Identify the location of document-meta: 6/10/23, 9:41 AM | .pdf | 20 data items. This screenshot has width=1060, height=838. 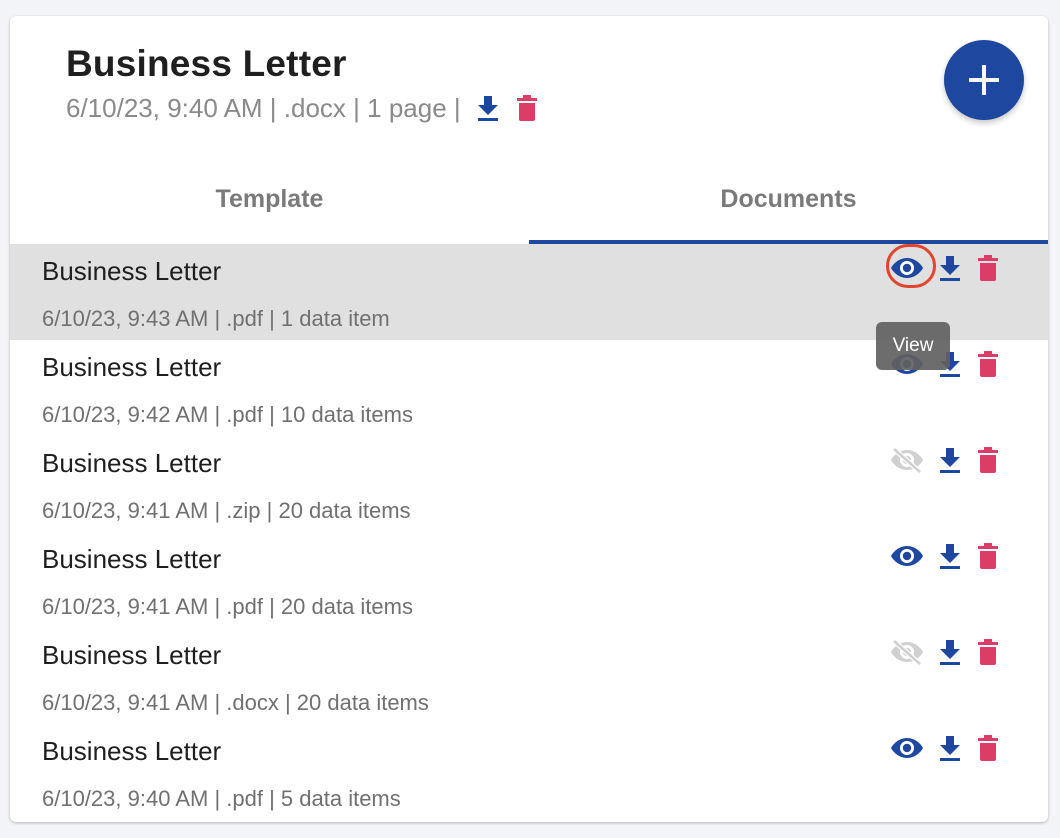
(227, 606).